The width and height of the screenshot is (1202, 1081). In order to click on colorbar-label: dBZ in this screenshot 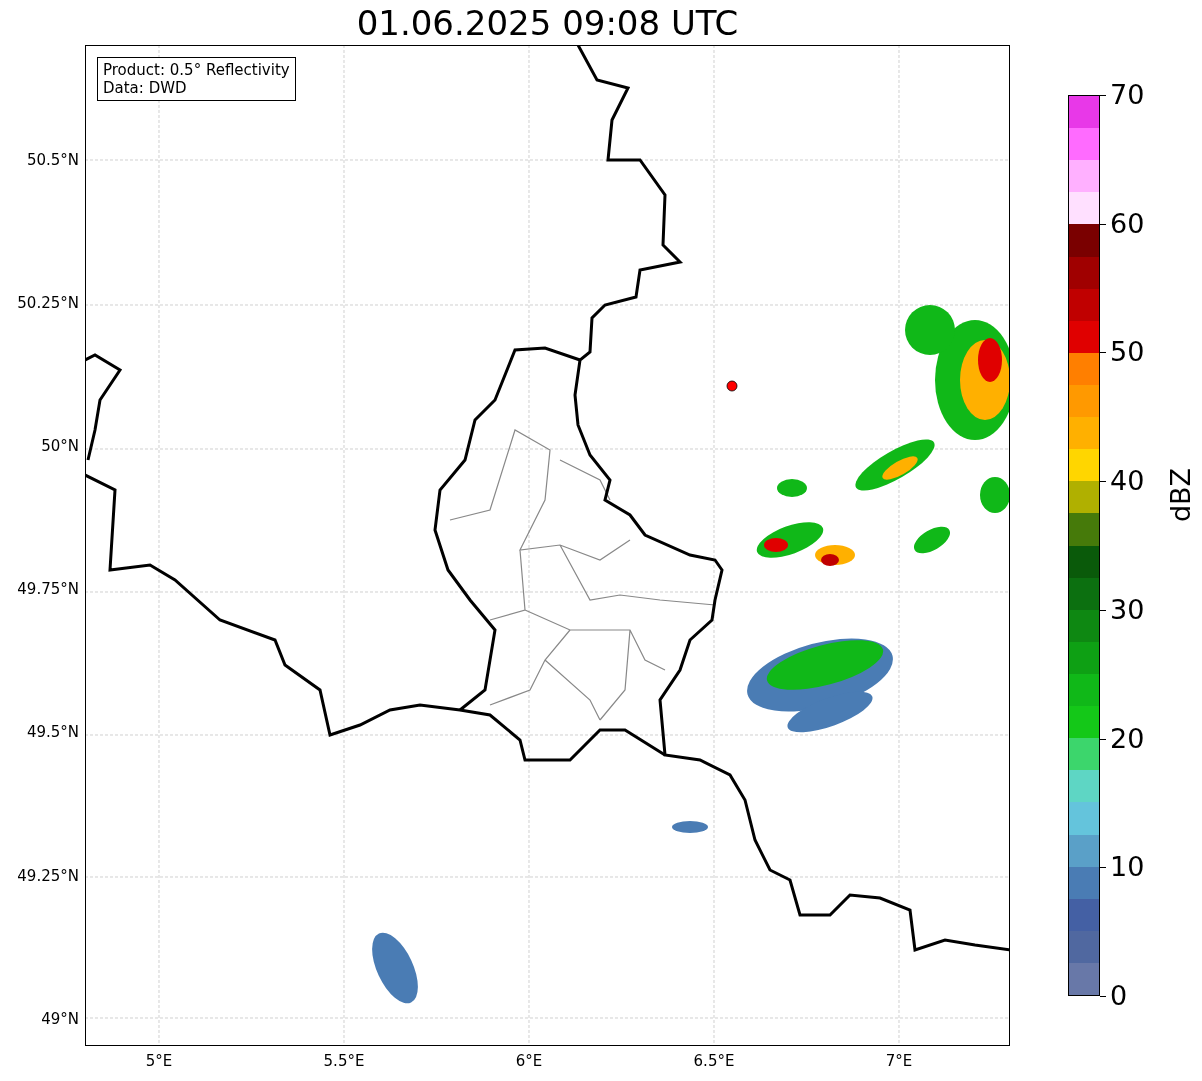, I will do `click(1180, 495)`.